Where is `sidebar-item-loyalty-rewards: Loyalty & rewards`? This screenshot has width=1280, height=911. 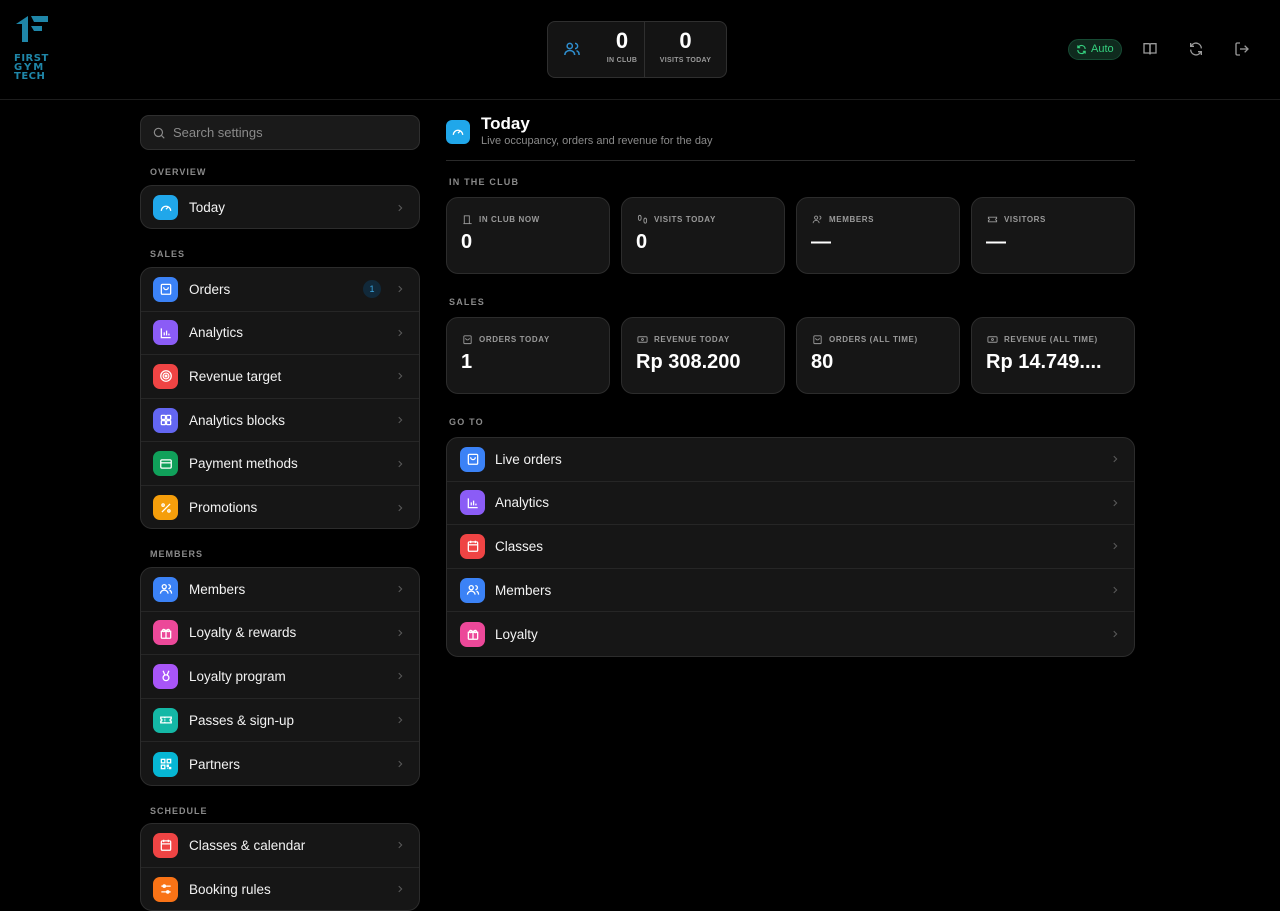
sidebar-item-loyalty-rewards: Loyalty & rewards is located at coordinates (280, 634).